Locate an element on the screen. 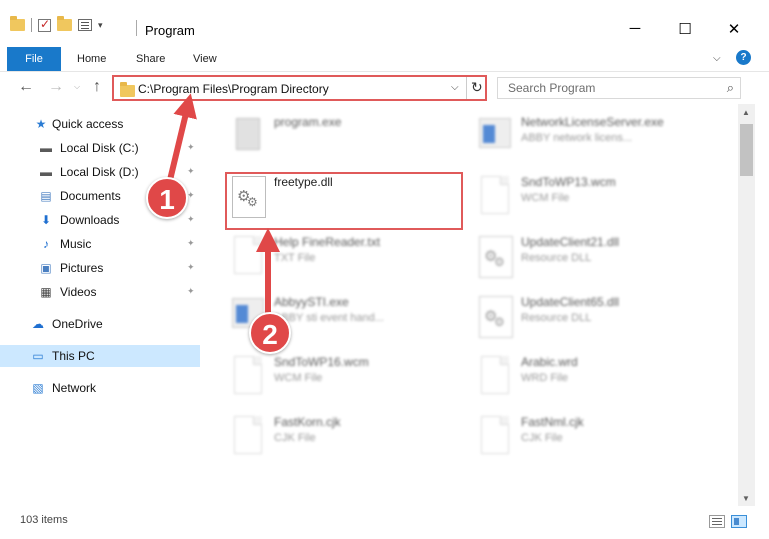 This screenshot has height=539, width=769. toolbar-separator is located at coordinates (31, 25).